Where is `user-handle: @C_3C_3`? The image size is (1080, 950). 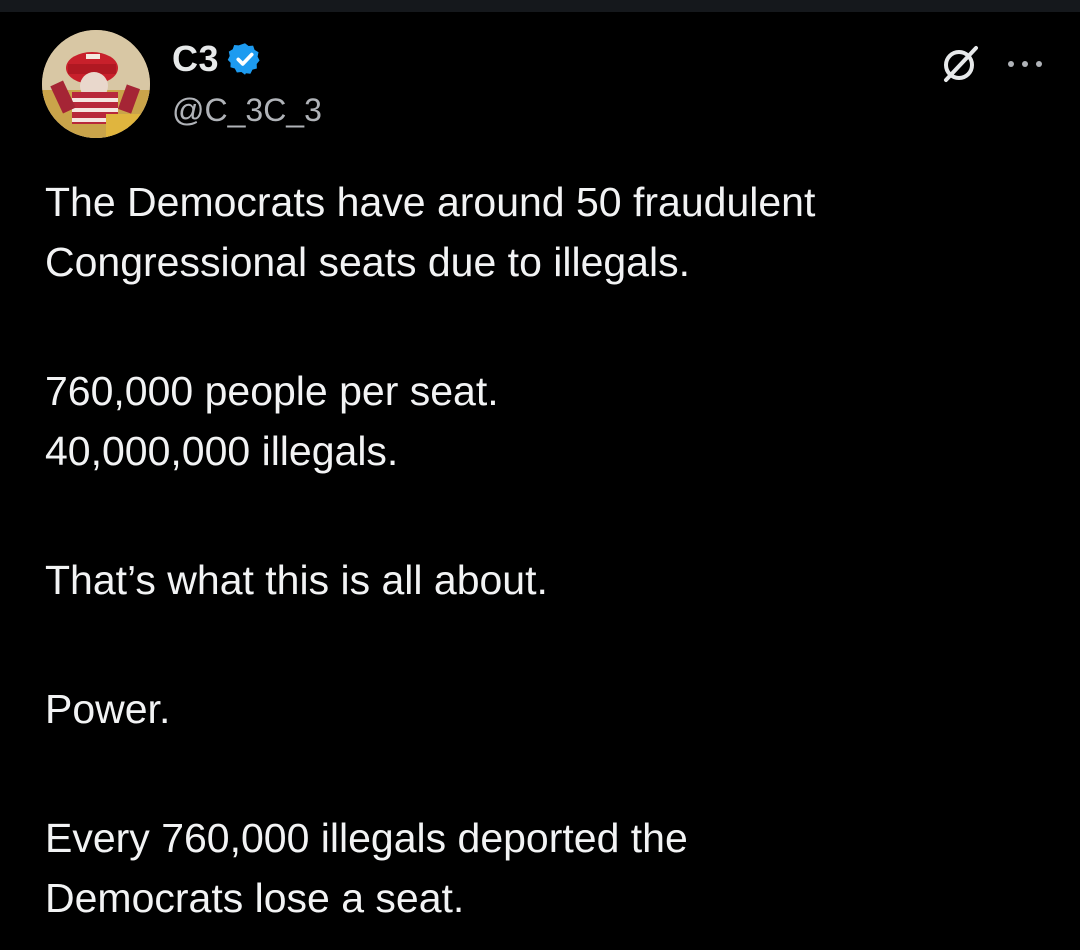 user-handle: @C_3C_3 is located at coordinates (247, 110).